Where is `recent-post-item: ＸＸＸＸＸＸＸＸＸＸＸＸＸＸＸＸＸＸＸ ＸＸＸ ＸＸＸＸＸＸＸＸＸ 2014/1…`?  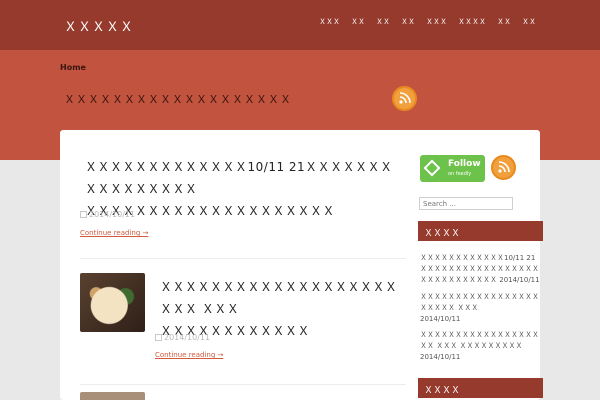
recent-post-item: ＸＸＸＸＸＸＸＸＸＸＸＸＸＸＸＸＸＸＸ ＸＸＸ ＸＸＸＸＸＸＸＸＸ 2014/1… is located at coordinates (480, 346).